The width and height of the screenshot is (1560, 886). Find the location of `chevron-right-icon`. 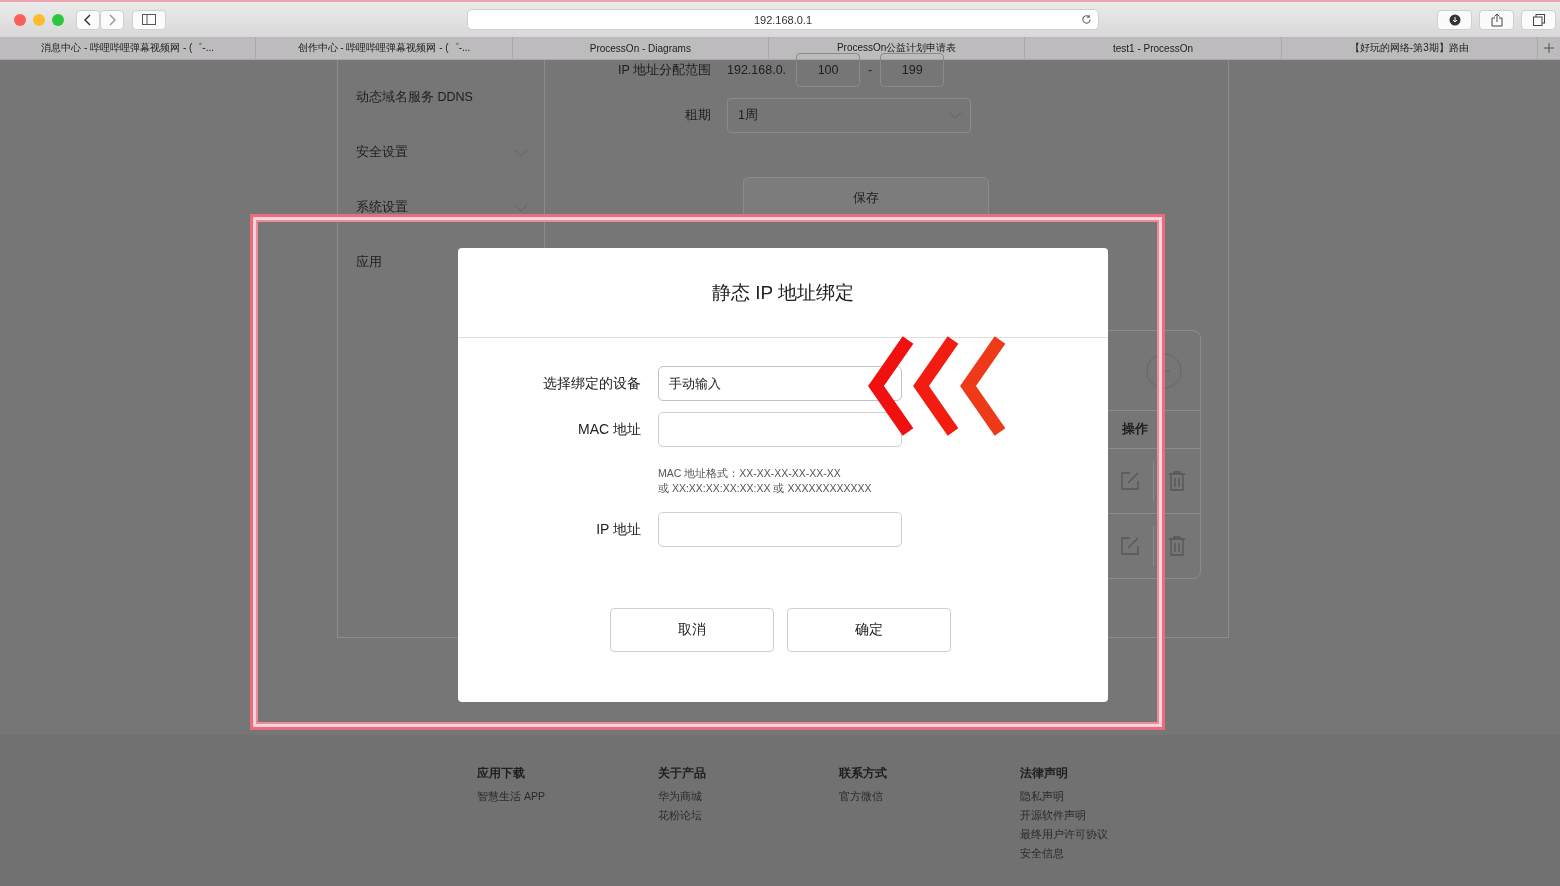

chevron-right-icon is located at coordinates (112, 19).